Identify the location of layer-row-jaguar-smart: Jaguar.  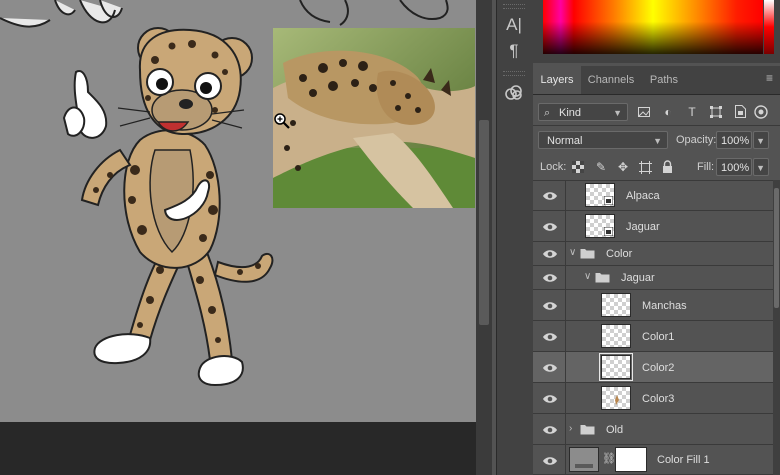
(653, 226).